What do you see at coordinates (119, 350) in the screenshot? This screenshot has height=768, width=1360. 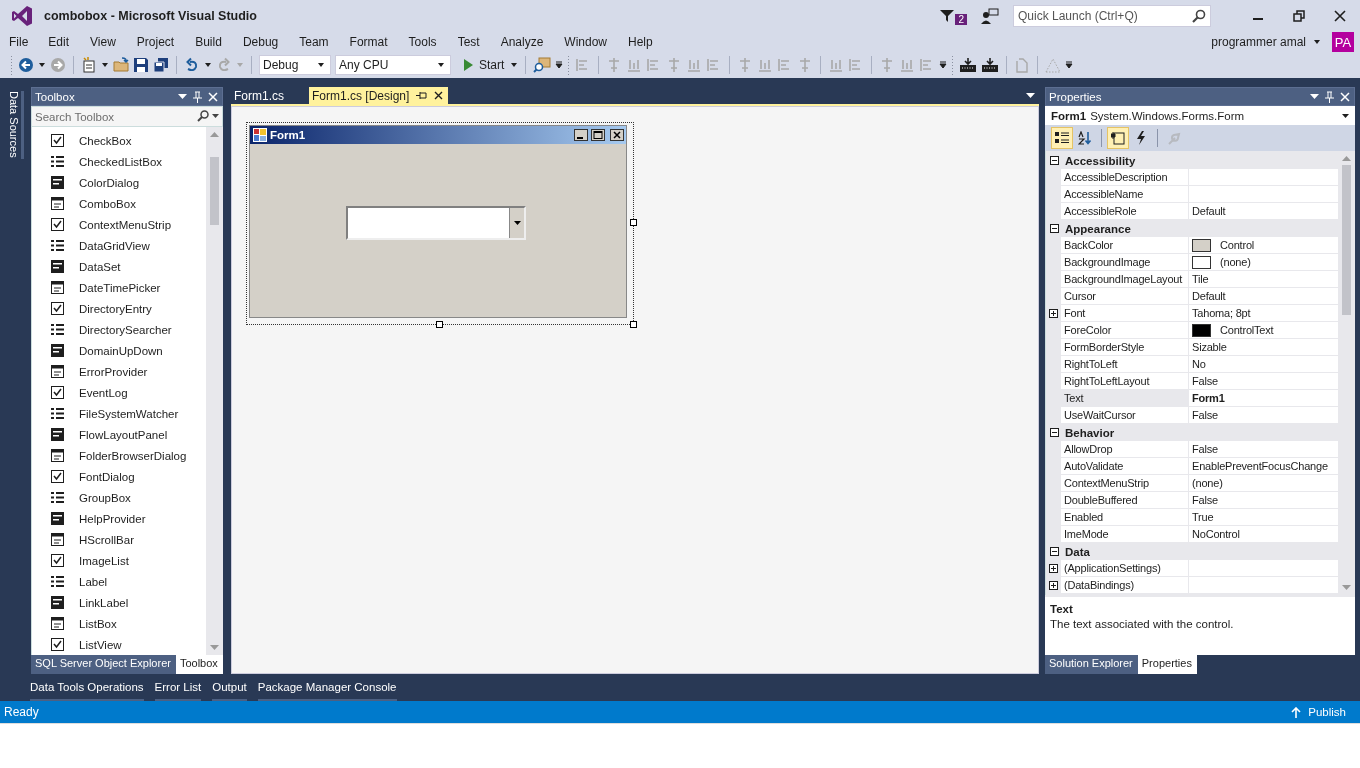 I see `toolbox-item: DomainUpDown` at bounding box center [119, 350].